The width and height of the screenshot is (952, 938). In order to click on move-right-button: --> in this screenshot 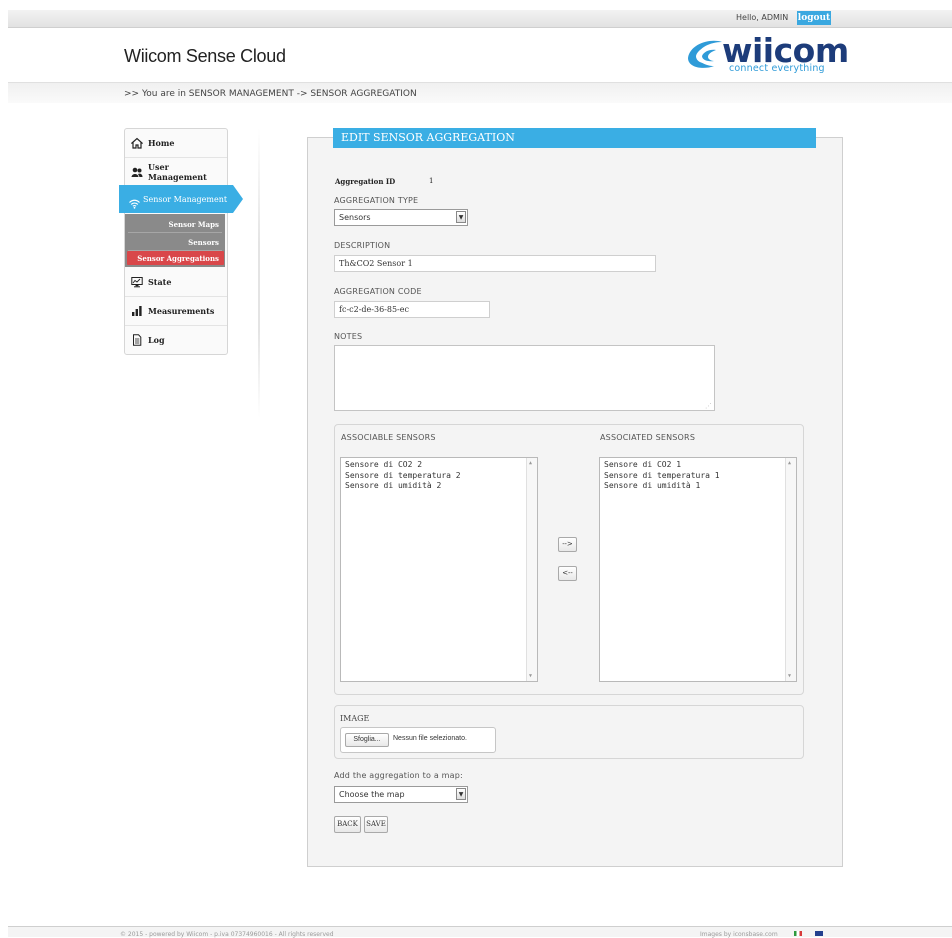, I will do `click(567, 544)`.